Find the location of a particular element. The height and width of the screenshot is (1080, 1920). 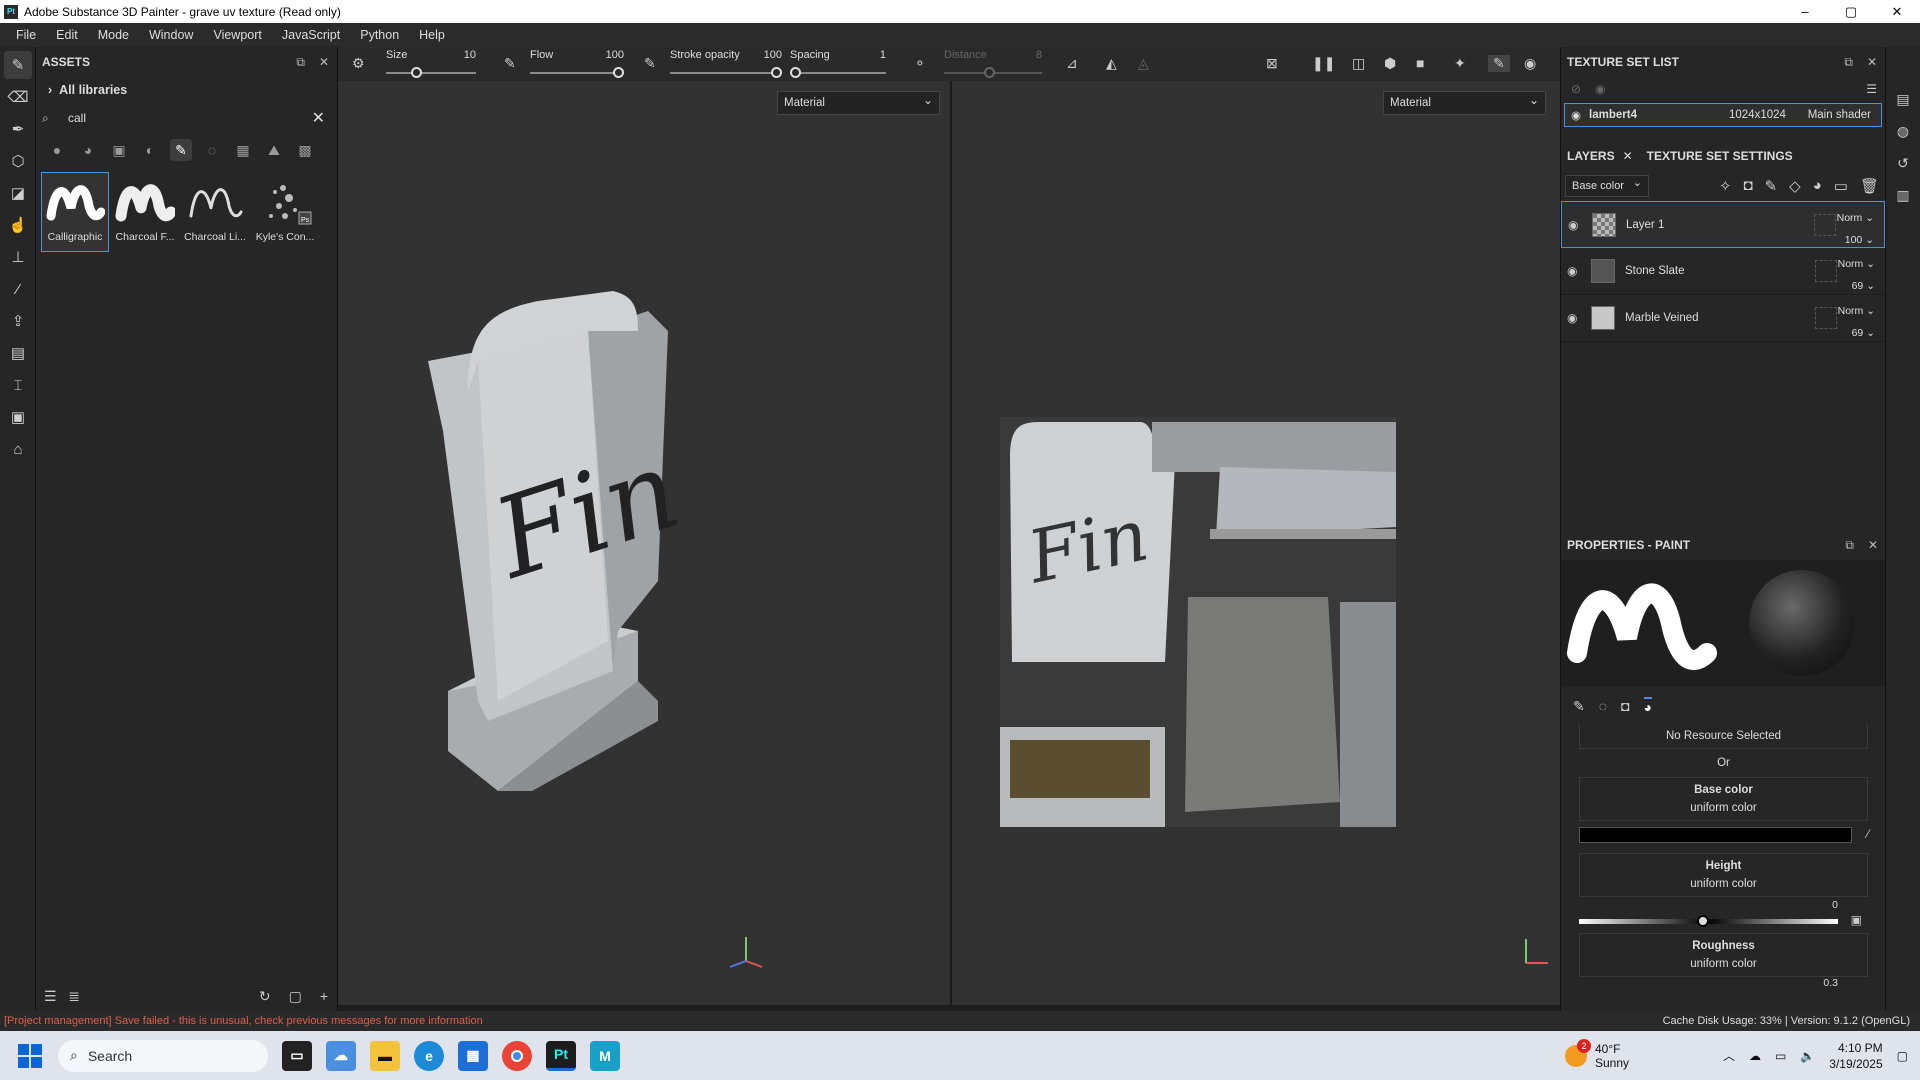

menu-python: Python is located at coordinates (379, 35).